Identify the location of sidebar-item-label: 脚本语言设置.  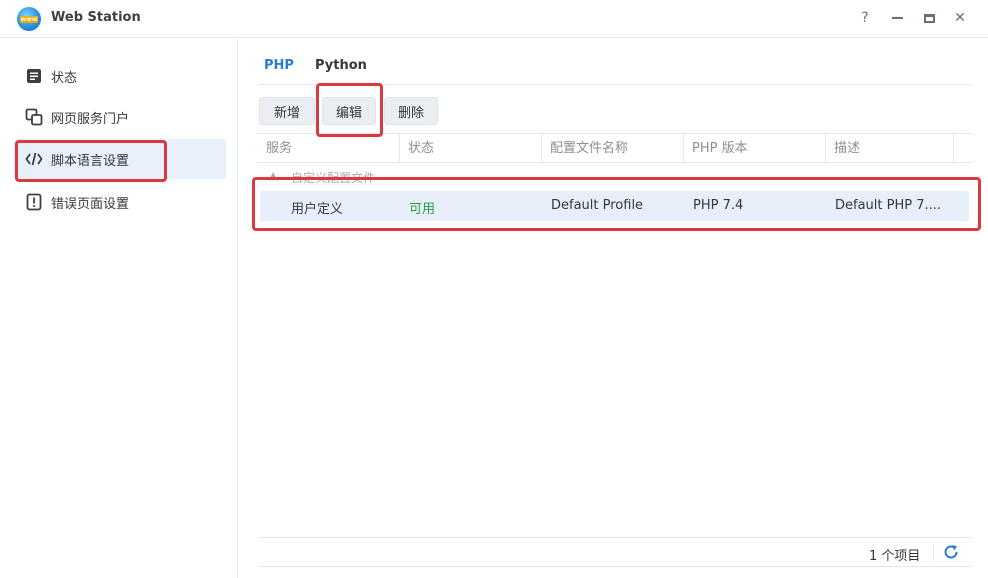
(90, 161).